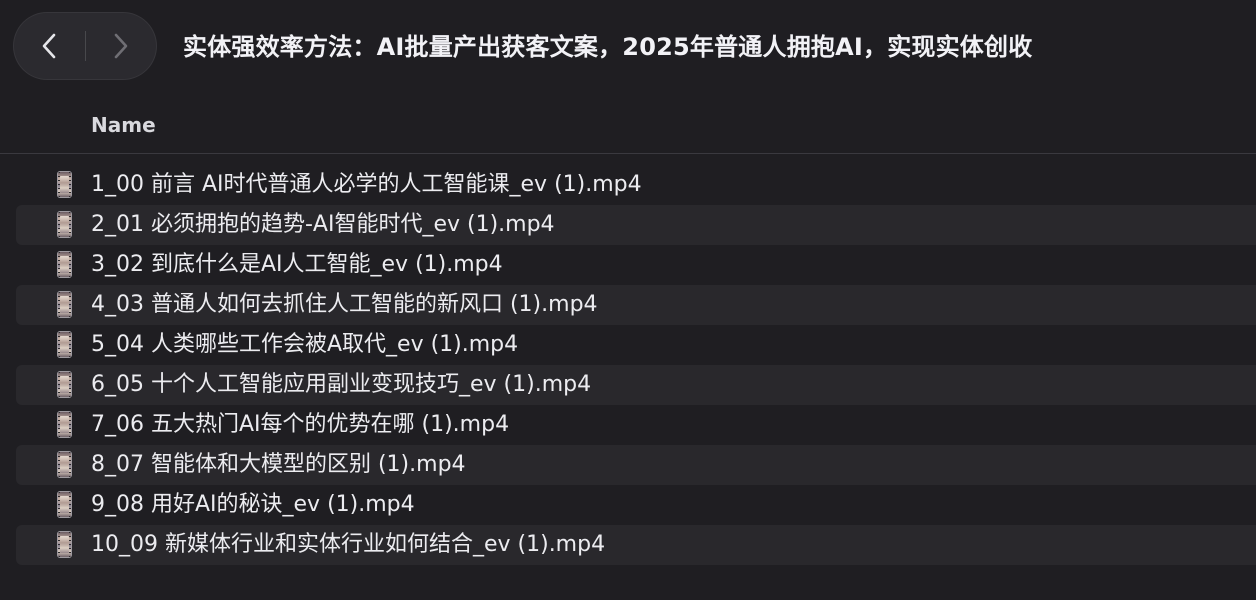  What do you see at coordinates (366, 184) in the screenshot?
I see `file-name: 1_00 前言 AI时代普通人必学的人工智能课_ev (1).mp4` at bounding box center [366, 184].